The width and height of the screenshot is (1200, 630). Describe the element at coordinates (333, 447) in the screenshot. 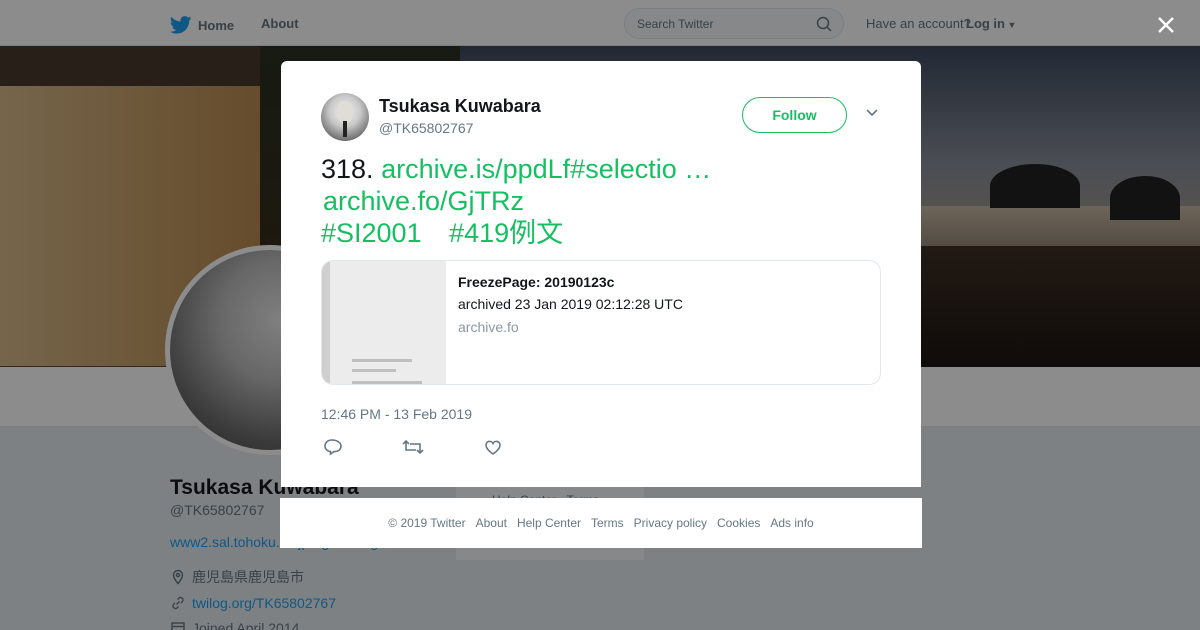

I see `reply-icon` at that location.